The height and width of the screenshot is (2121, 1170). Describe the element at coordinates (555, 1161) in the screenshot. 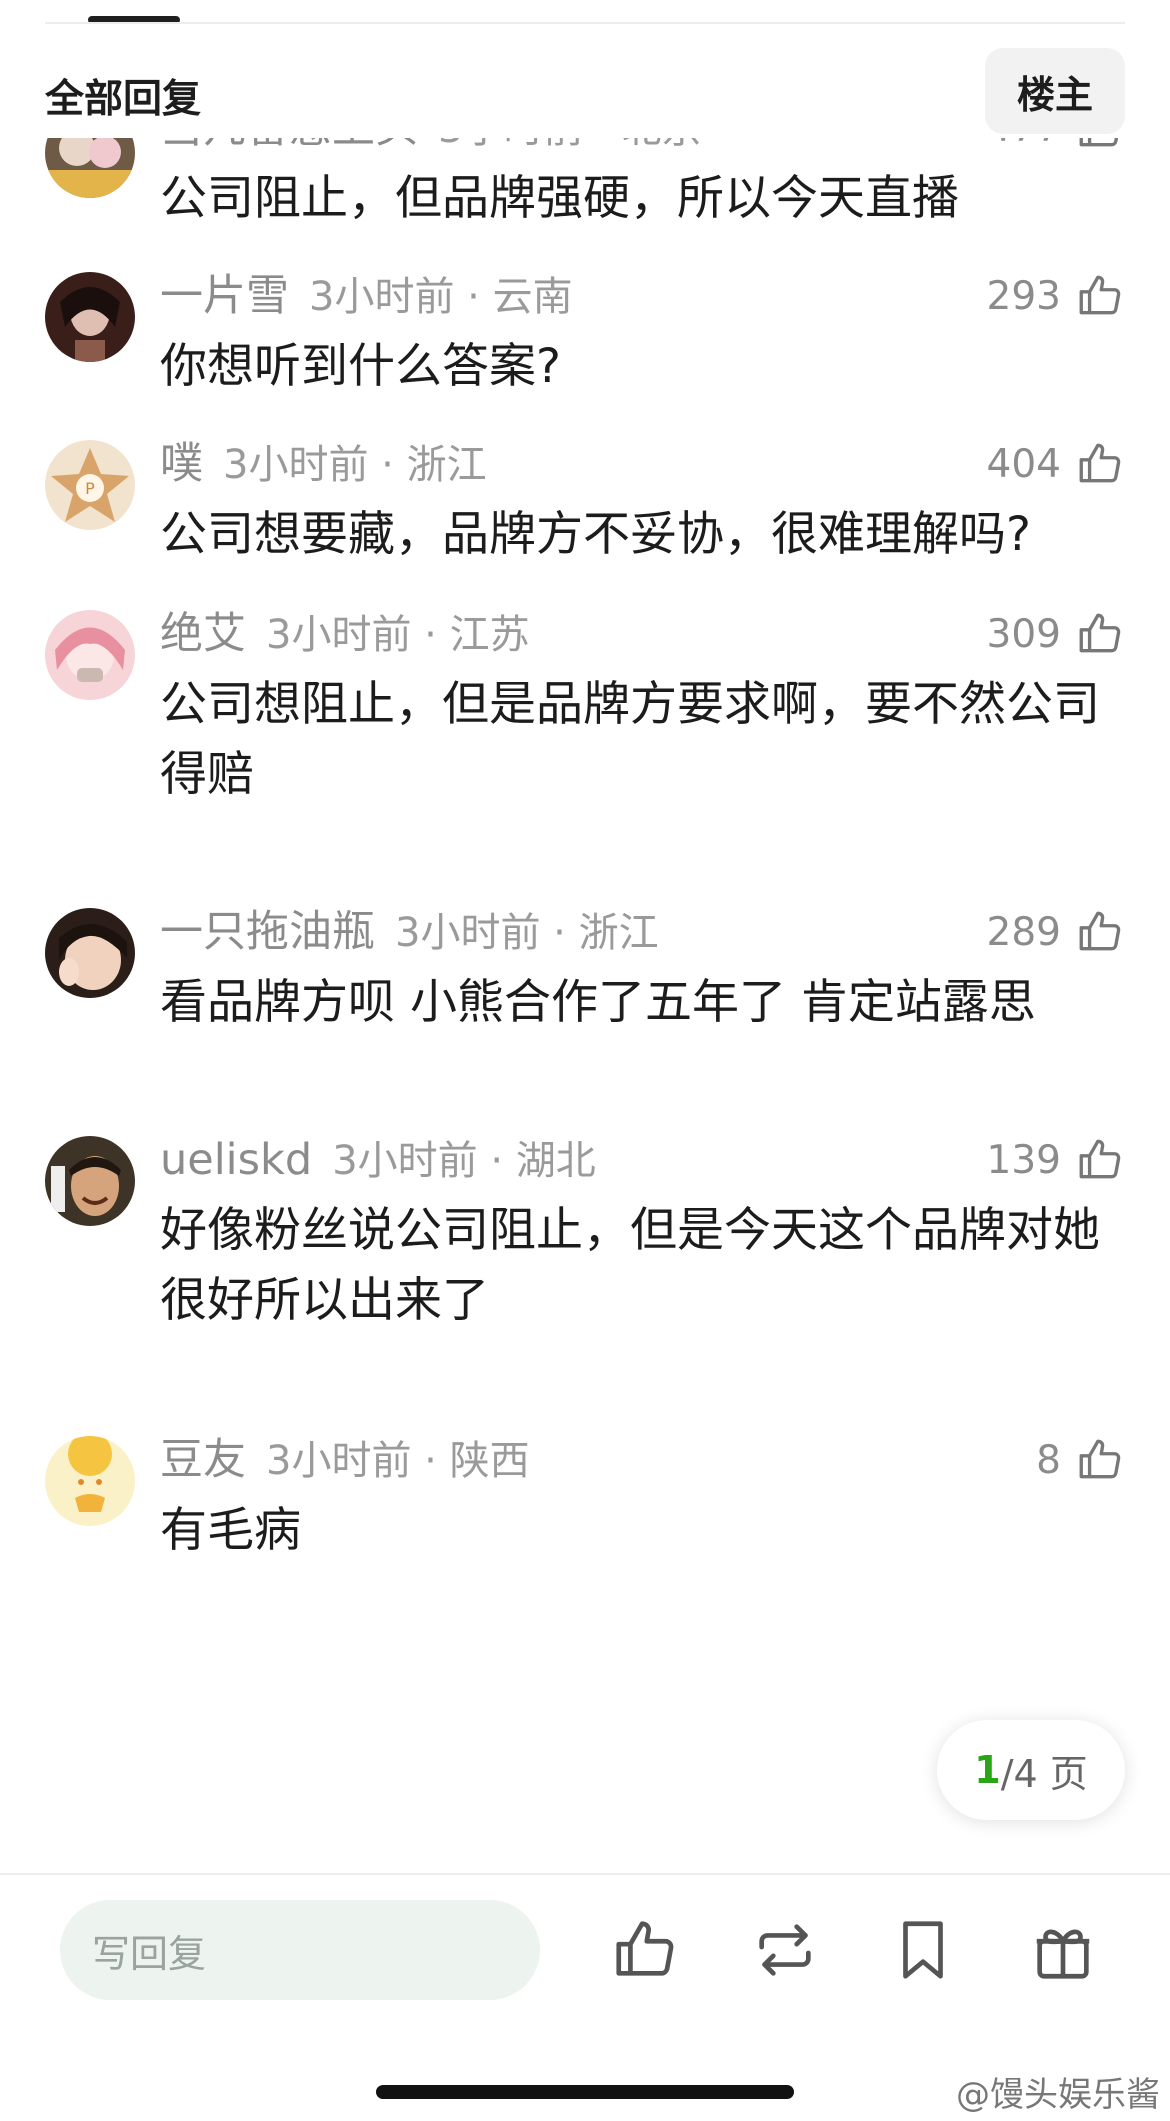

I see `comment-location: 湖北` at that location.